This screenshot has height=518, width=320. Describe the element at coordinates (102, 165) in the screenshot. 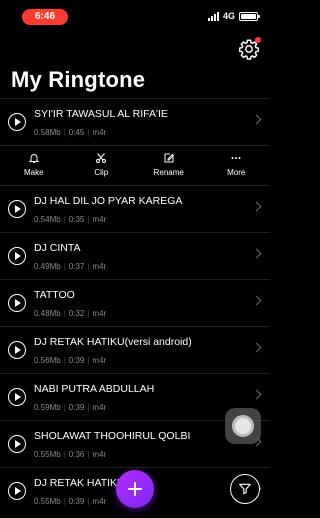

I see `clip-button: Clip` at that location.